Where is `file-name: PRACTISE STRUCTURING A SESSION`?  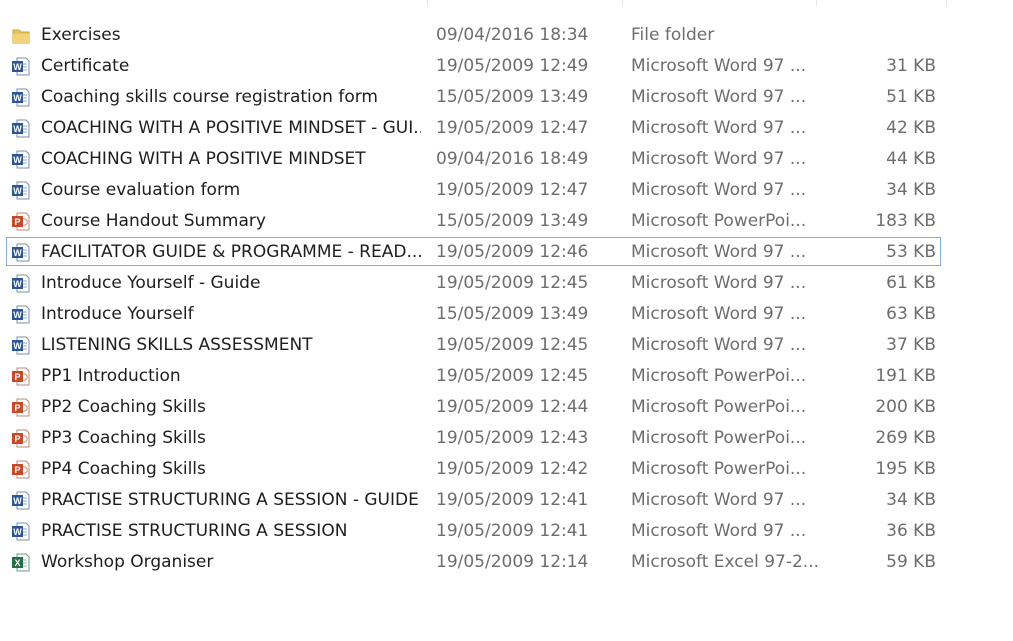
file-name: PRACTISE STRUCTURING A SESSION is located at coordinates (194, 531).